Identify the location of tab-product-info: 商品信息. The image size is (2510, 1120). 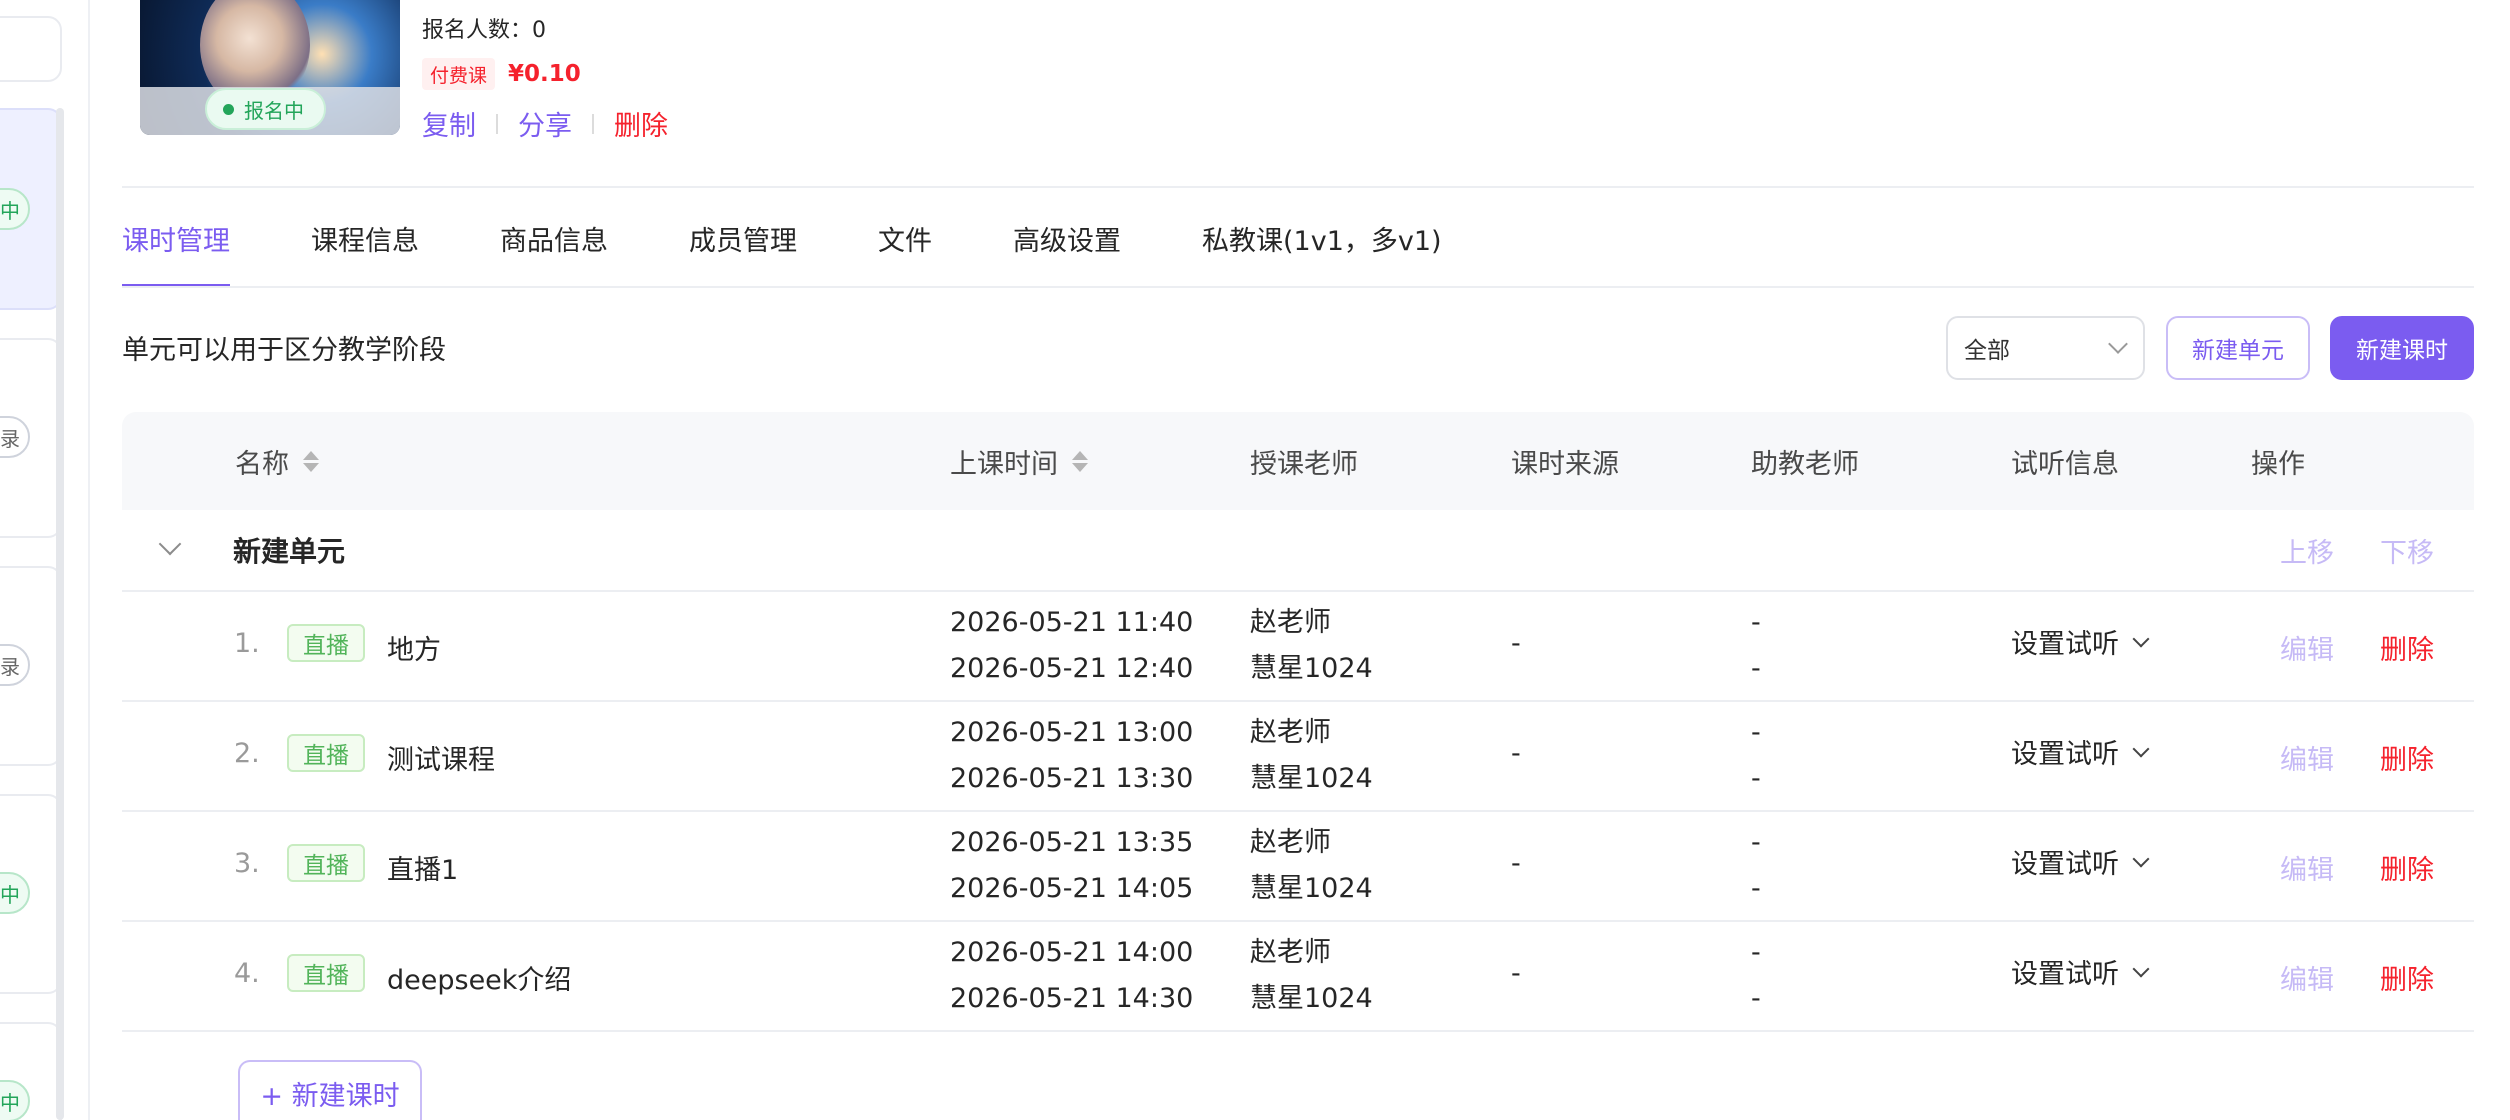
(554, 238).